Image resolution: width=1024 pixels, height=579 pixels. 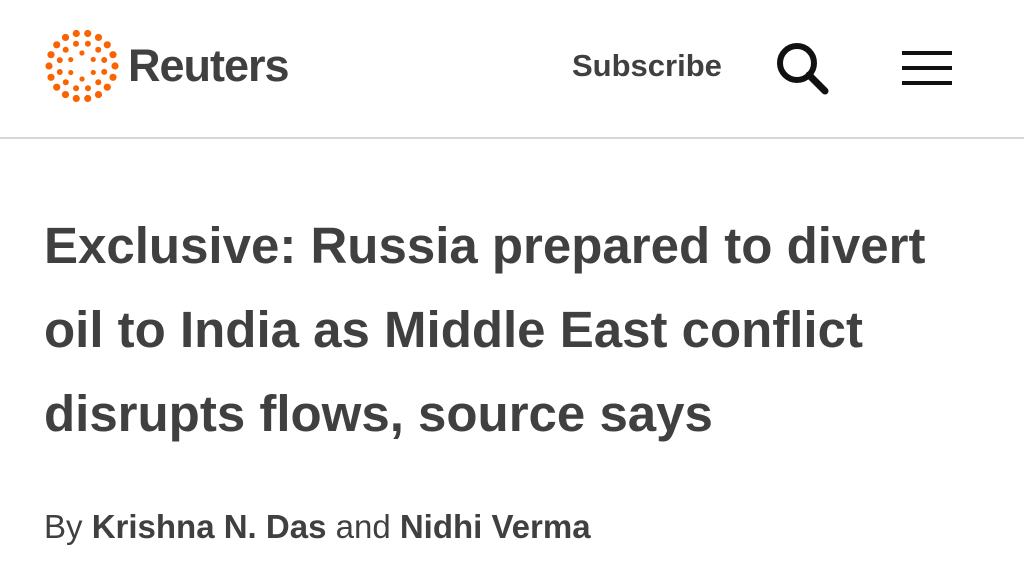 What do you see at coordinates (647, 66) in the screenshot?
I see `subscribe-button: Subscribe` at bounding box center [647, 66].